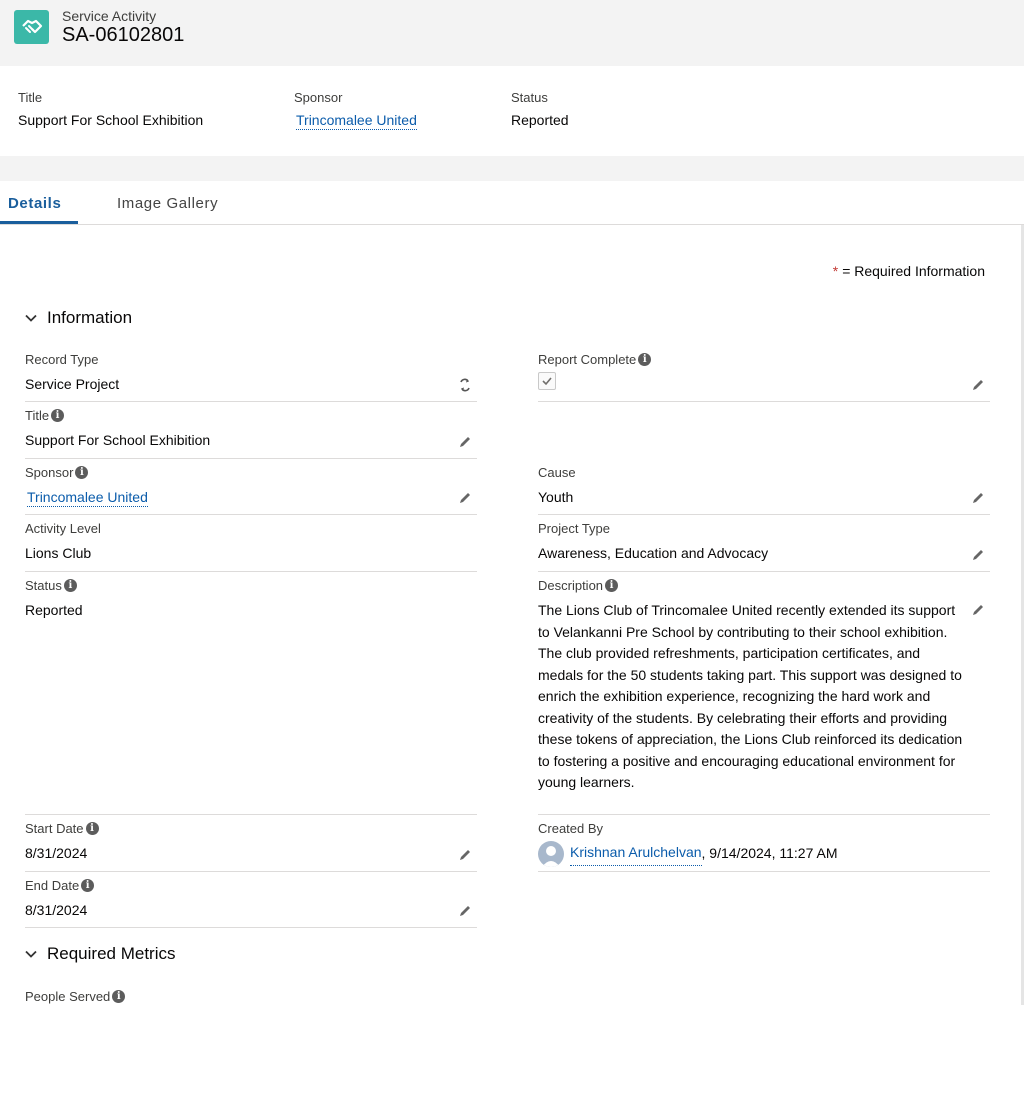 This screenshot has width=1024, height=1094. I want to click on field-start-date: Start Date i 8/31/2024, so click(251, 846).